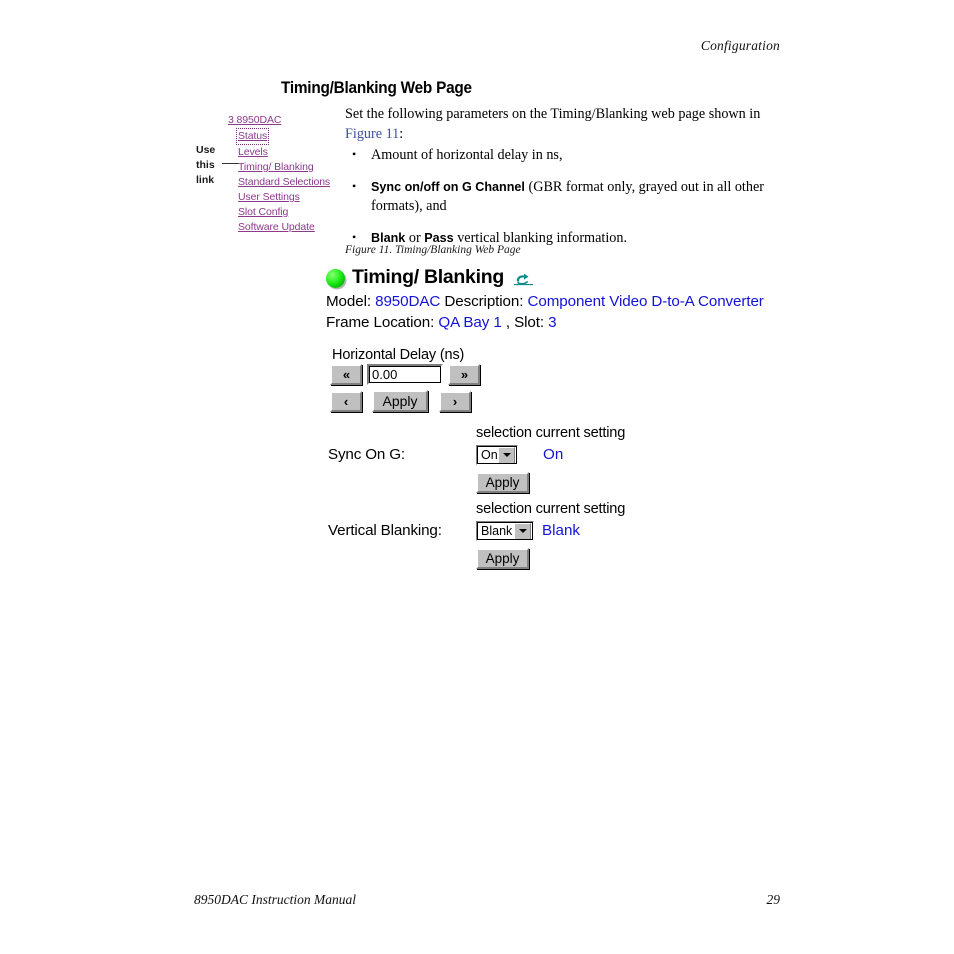  I want to click on slot-label: , Slot:, so click(525, 322).